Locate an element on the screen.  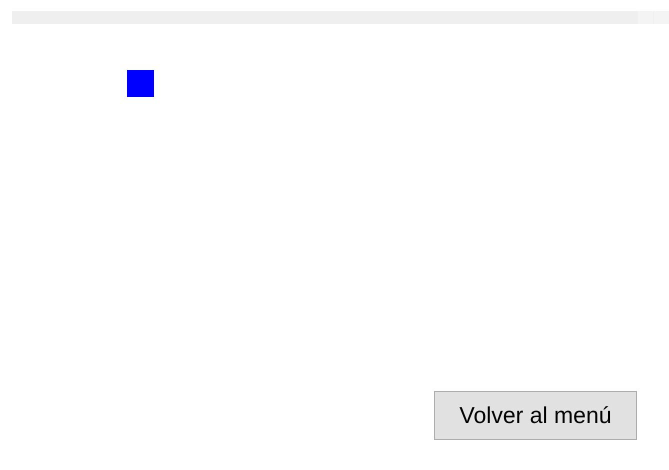
square-sprite is located at coordinates (140, 83).